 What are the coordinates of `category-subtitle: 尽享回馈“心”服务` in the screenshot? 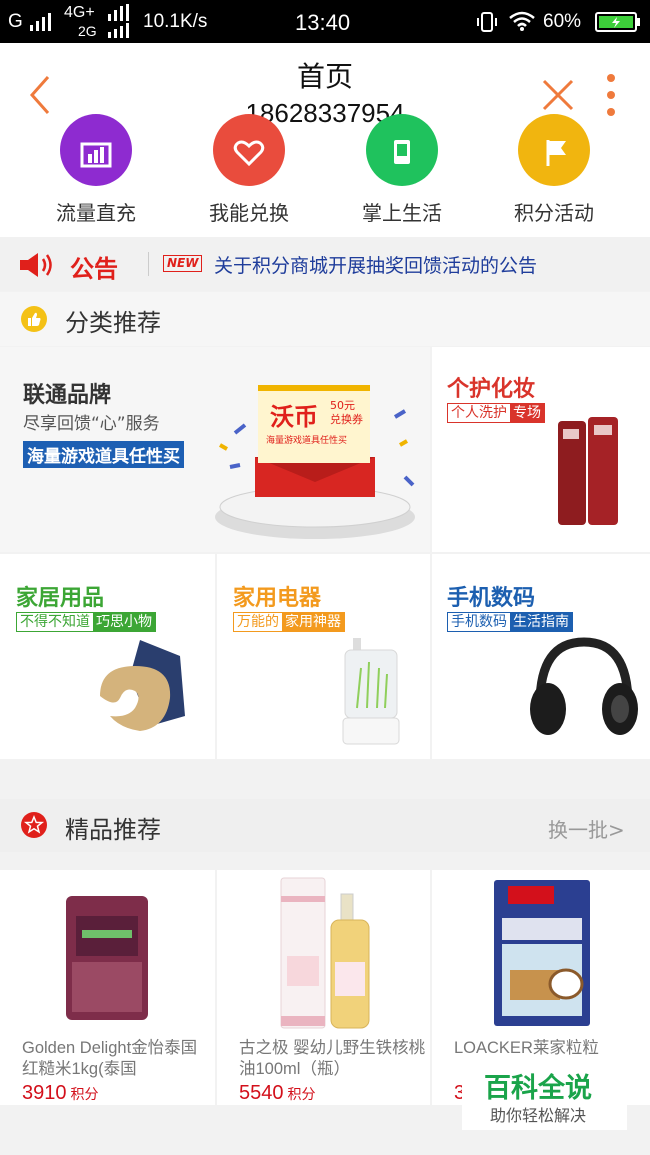 It's located at (91, 424).